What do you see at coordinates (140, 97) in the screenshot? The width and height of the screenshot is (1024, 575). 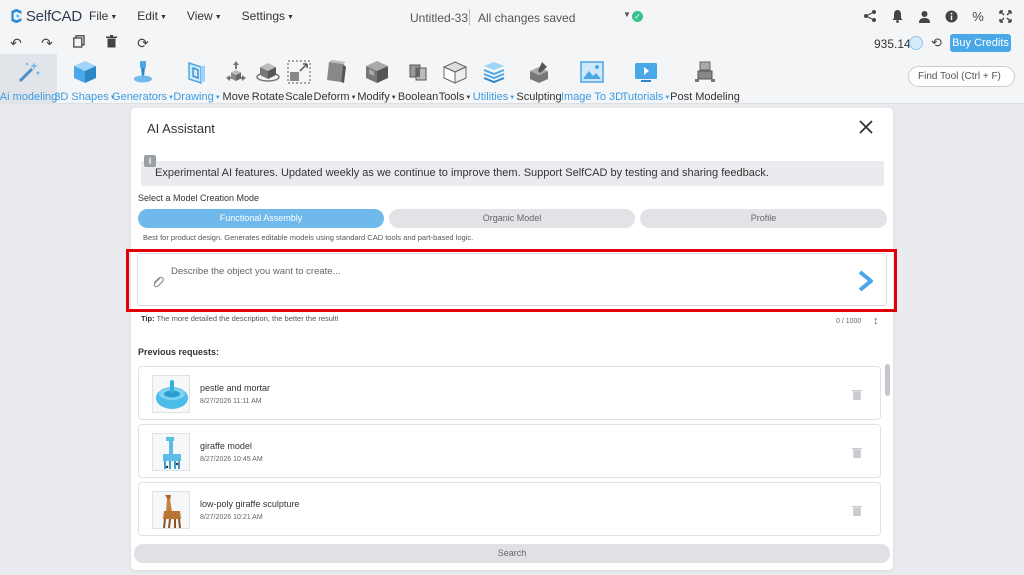 I see `tool-label-text: Generators` at bounding box center [140, 97].